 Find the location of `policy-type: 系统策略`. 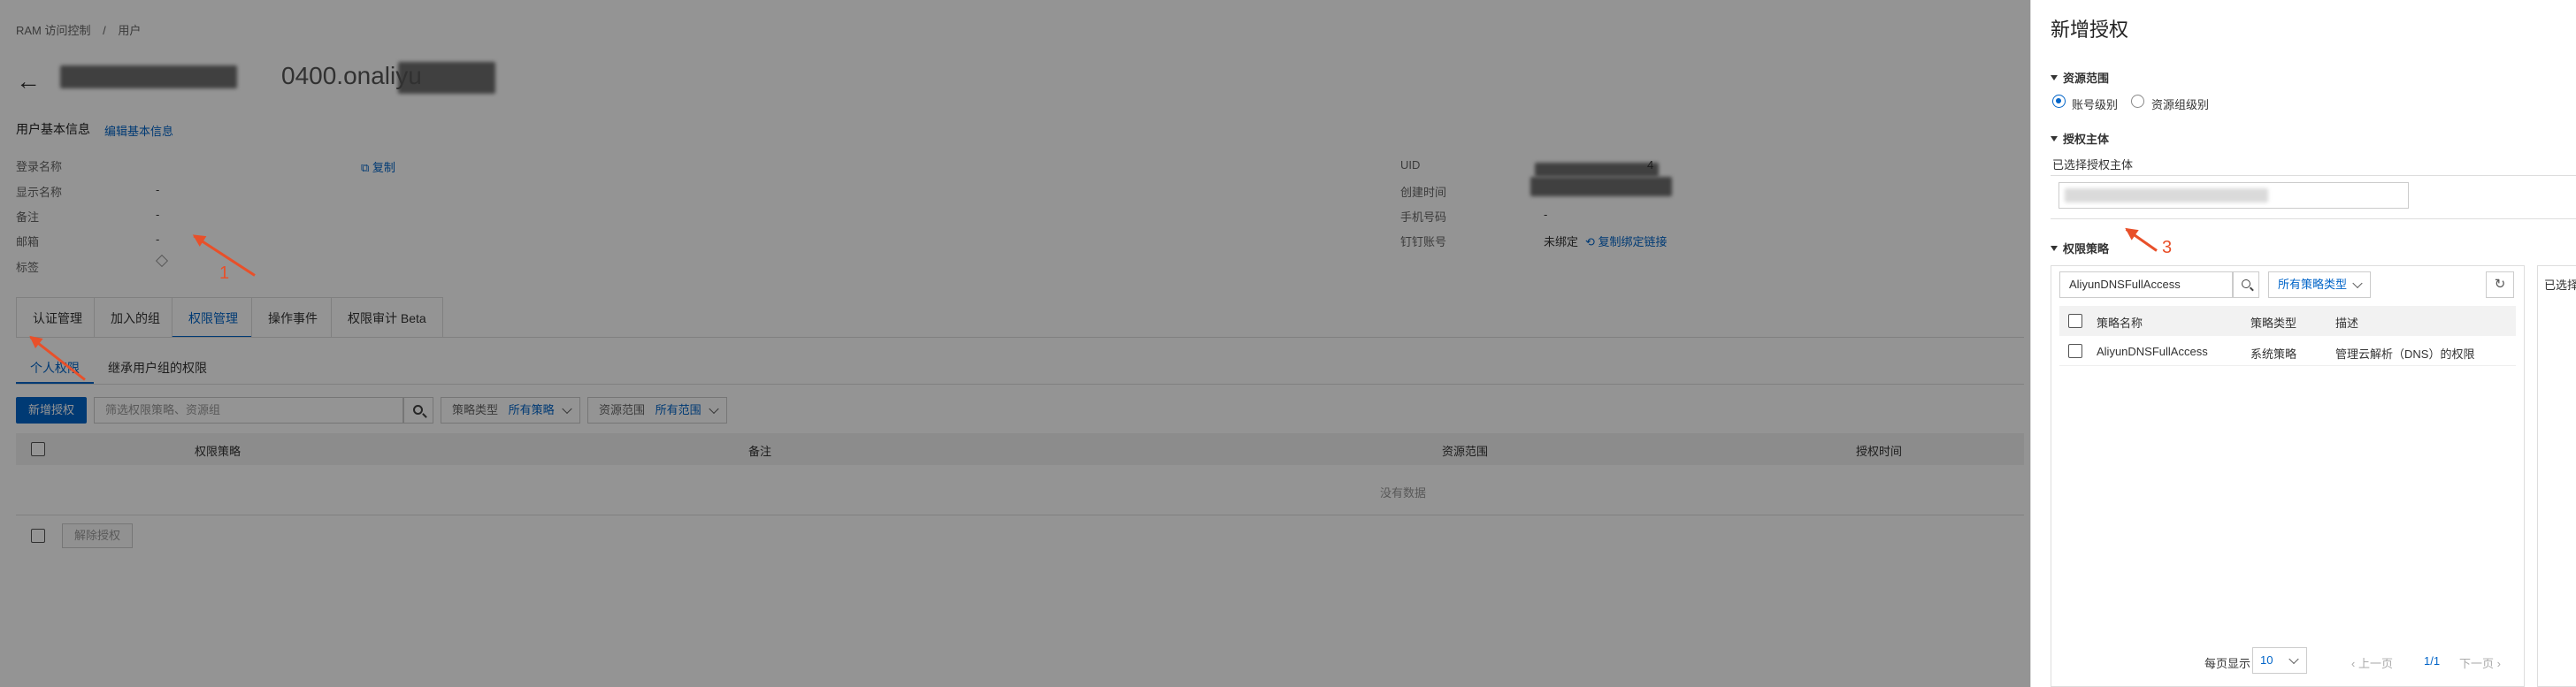

policy-type: 系统策略 is located at coordinates (2273, 354).